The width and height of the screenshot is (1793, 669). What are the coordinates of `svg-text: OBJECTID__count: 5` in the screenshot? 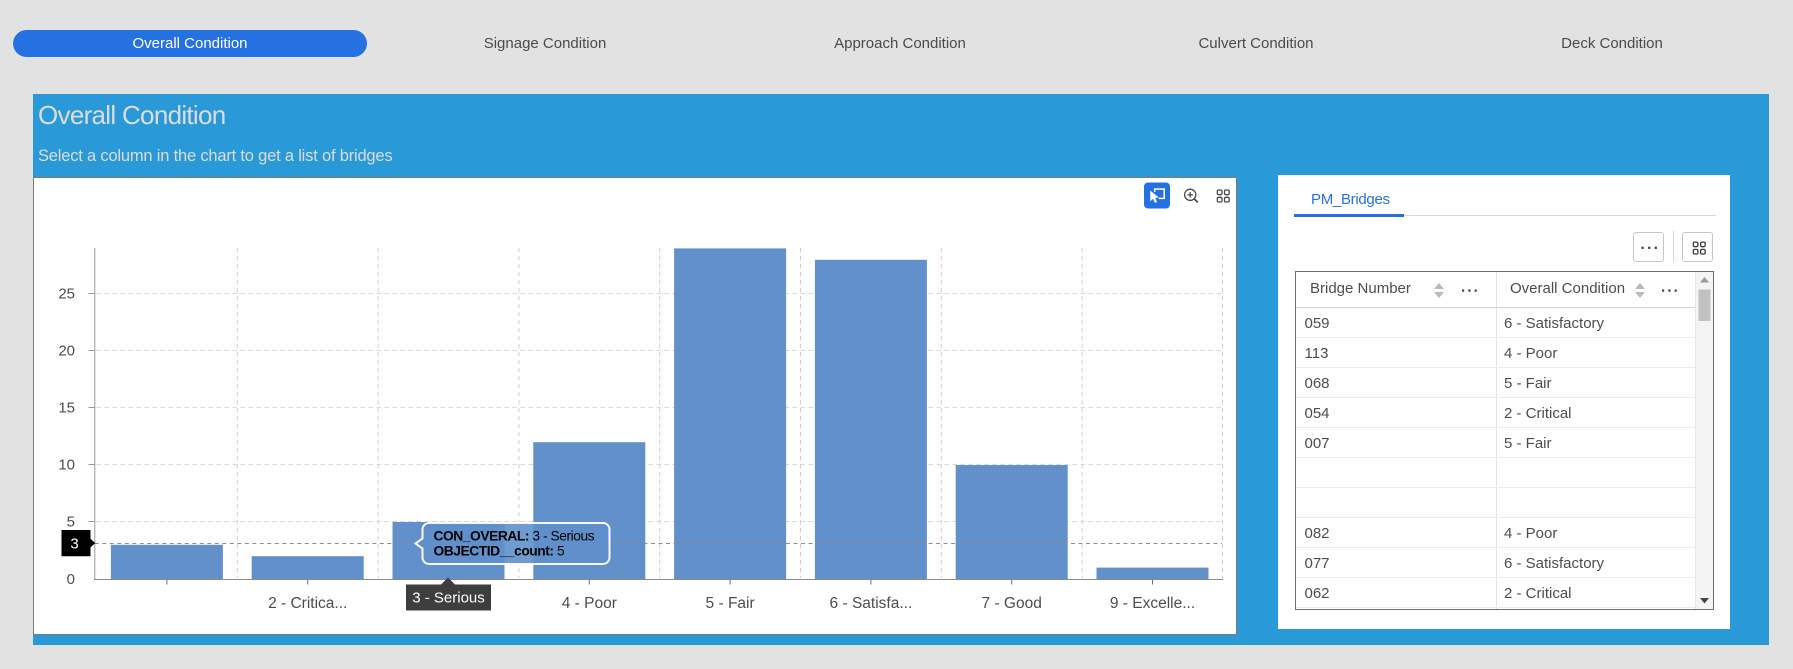 It's located at (499, 551).